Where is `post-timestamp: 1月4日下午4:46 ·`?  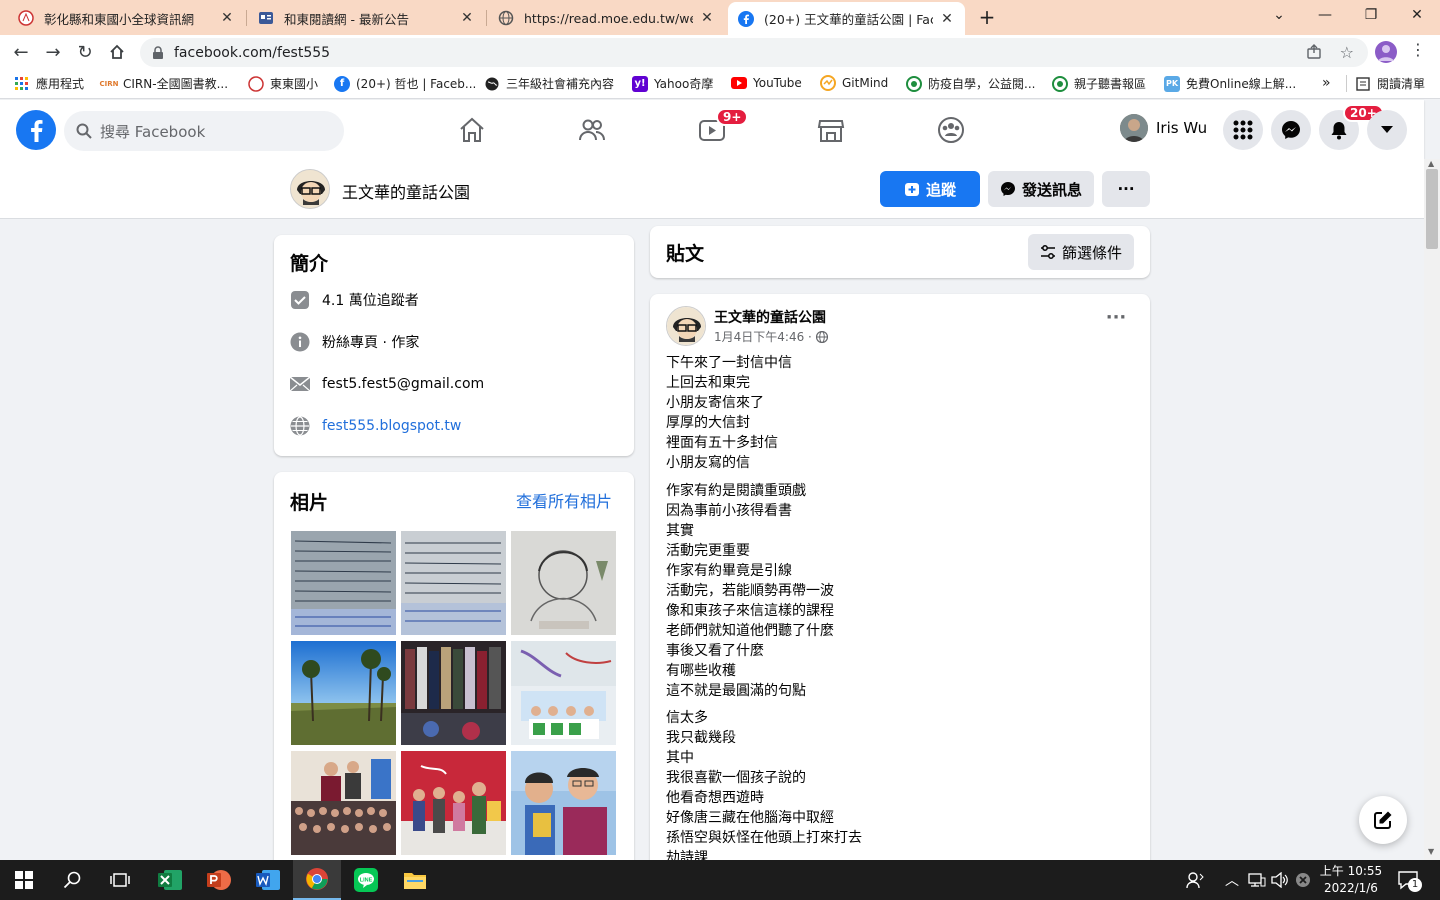
post-timestamp: 1月4日下午4:46 · is located at coordinates (771, 336).